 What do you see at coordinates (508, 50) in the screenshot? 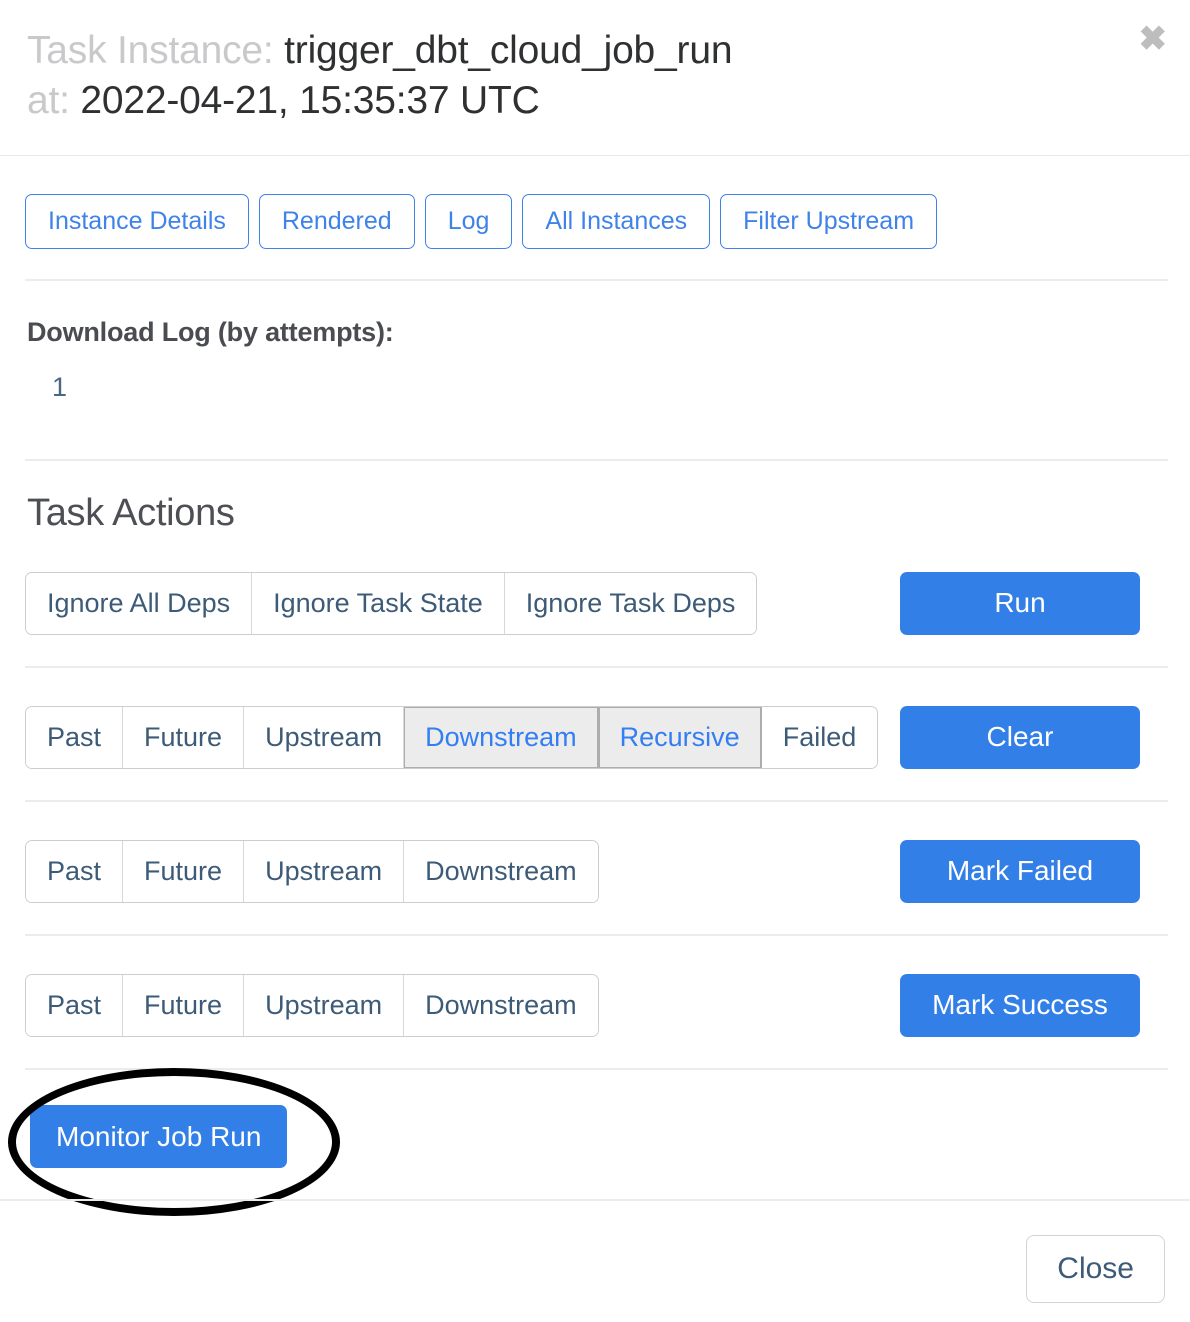
I see `title-task-id: trigger_dbt_cloud_job_run` at bounding box center [508, 50].